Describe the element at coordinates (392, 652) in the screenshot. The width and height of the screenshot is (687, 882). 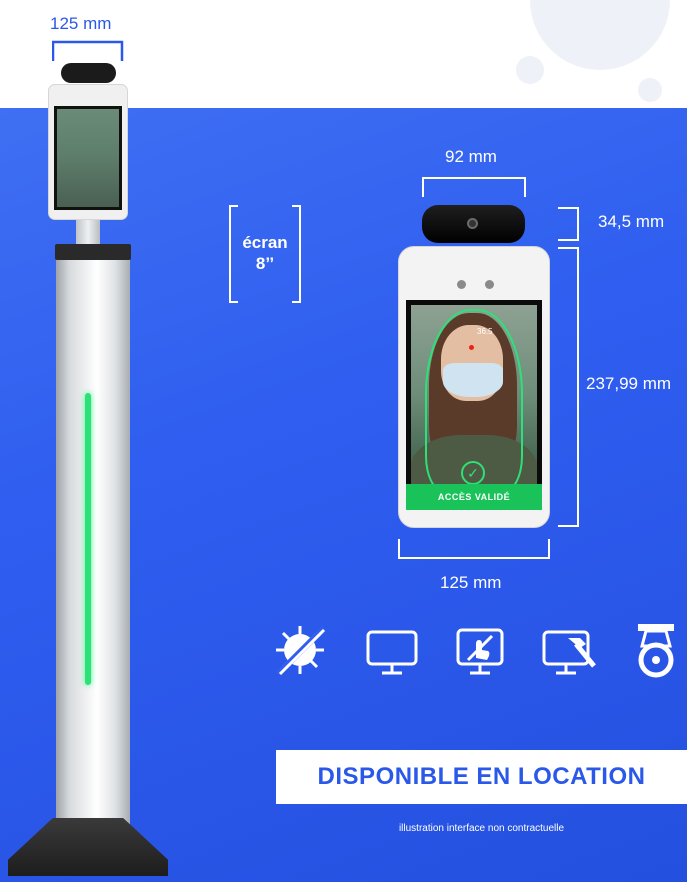
I see `monitor-icon` at that location.